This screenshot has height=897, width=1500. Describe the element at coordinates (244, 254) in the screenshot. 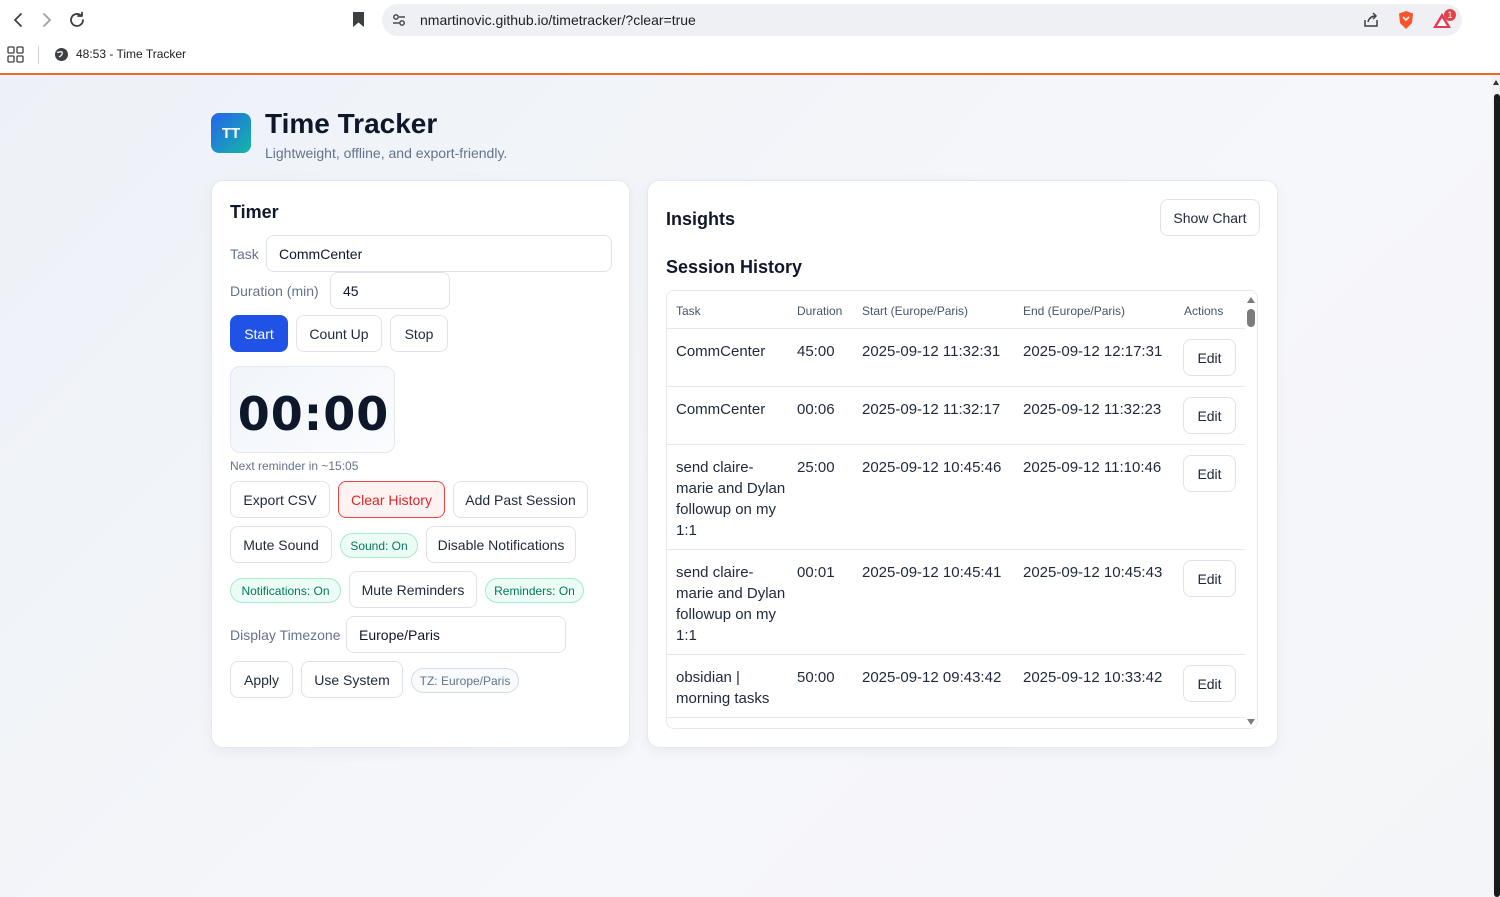

I see `task-label: Task` at that location.